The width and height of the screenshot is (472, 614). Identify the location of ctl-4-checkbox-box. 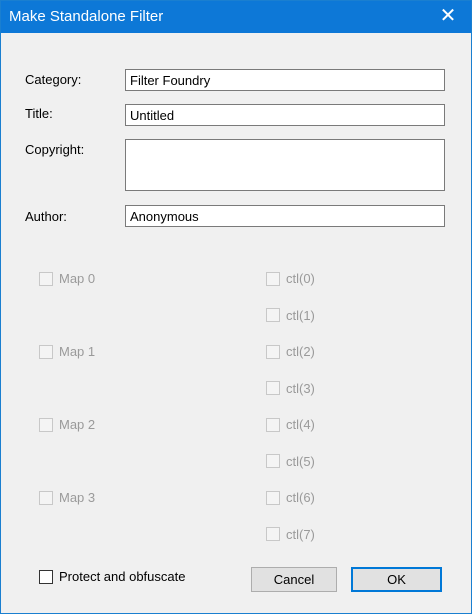
(273, 424).